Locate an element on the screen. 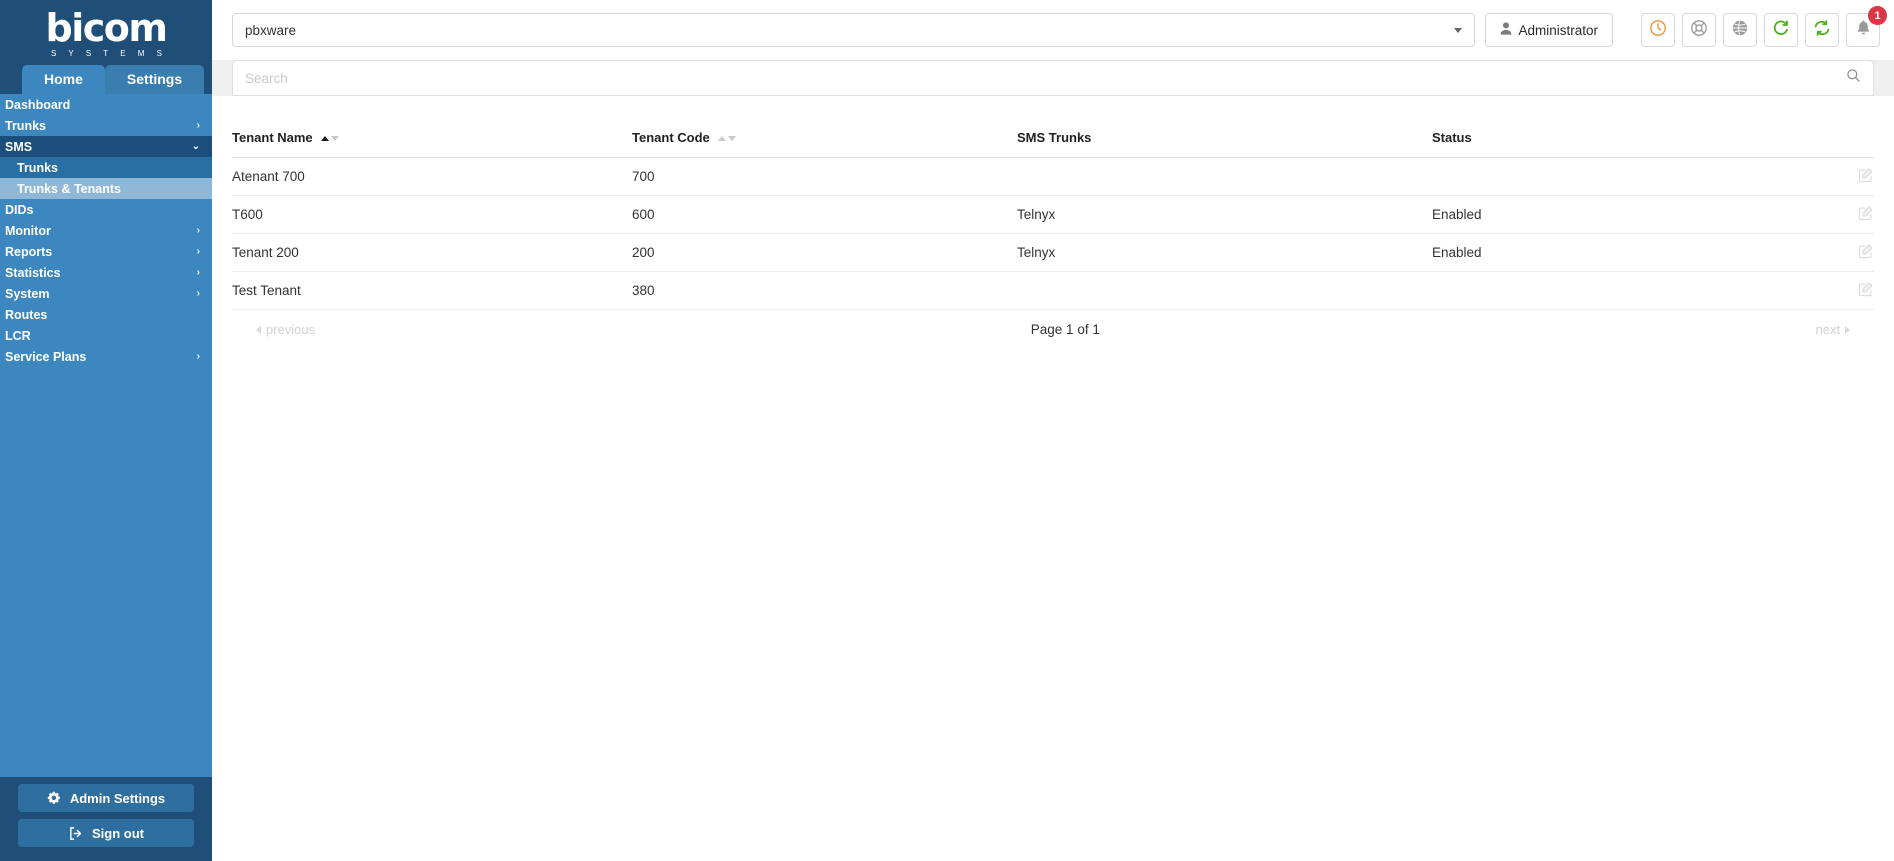  cell-tenant-code: 380 is located at coordinates (824, 290).